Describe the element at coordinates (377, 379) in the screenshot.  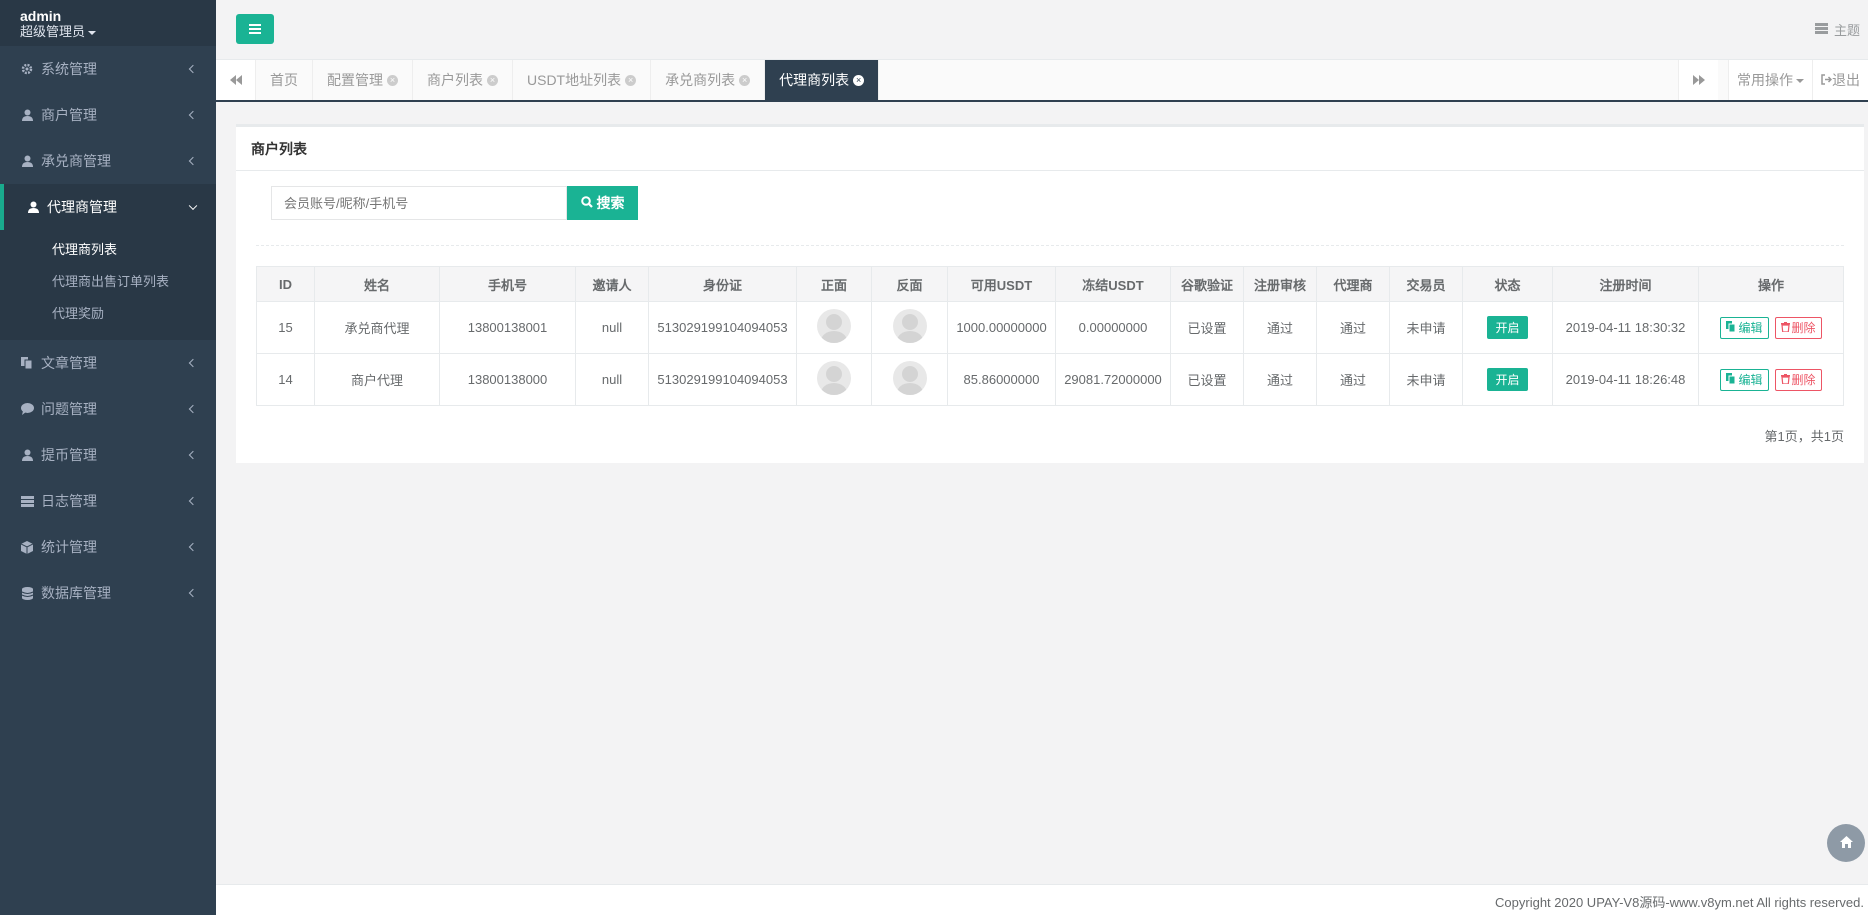
I see `cell-name: 商户代理` at that location.